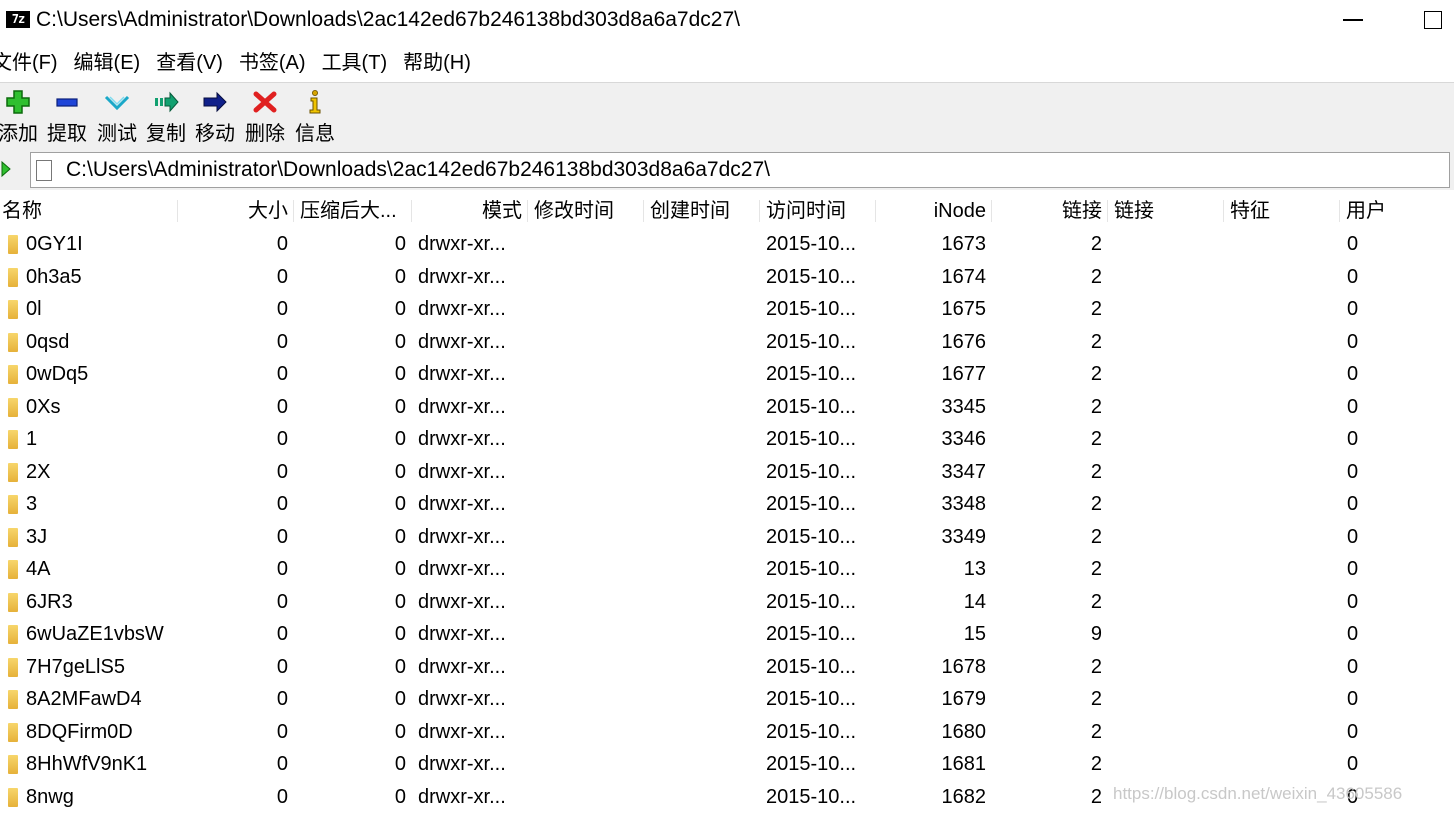 The height and width of the screenshot is (813, 1454). Describe the element at coordinates (727, 699) in the screenshot. I see `table-row: 8A2MFawD400drwxr-xr...2015-10...167920` at that location.